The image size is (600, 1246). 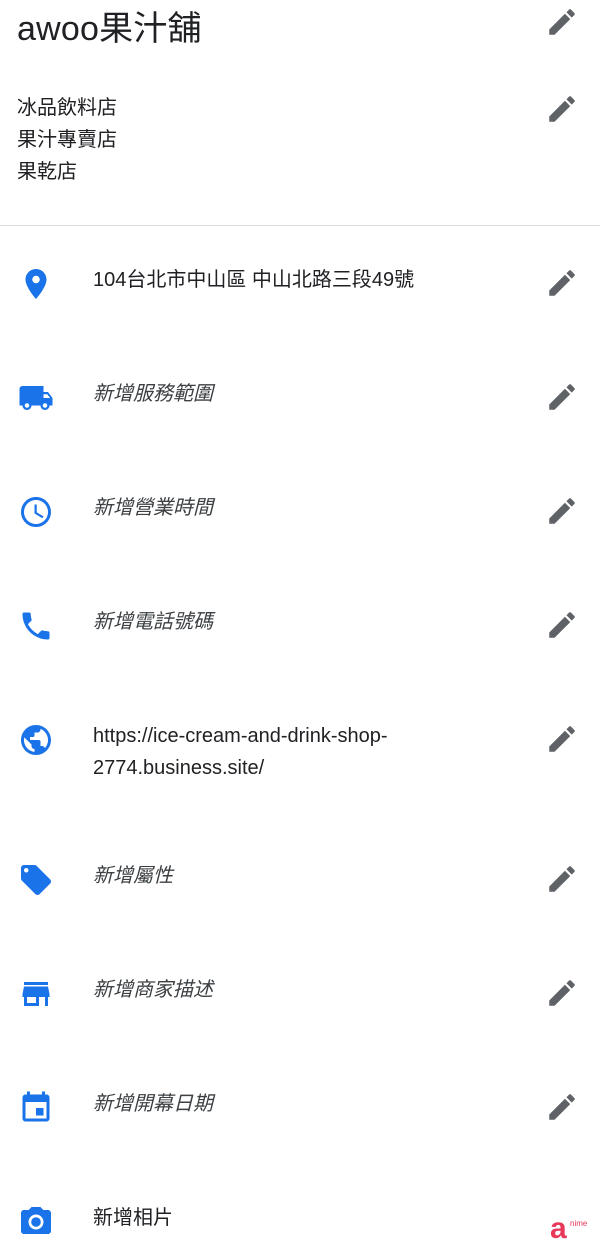 I want to click on edit-description-button, so click(x=562, y=993).